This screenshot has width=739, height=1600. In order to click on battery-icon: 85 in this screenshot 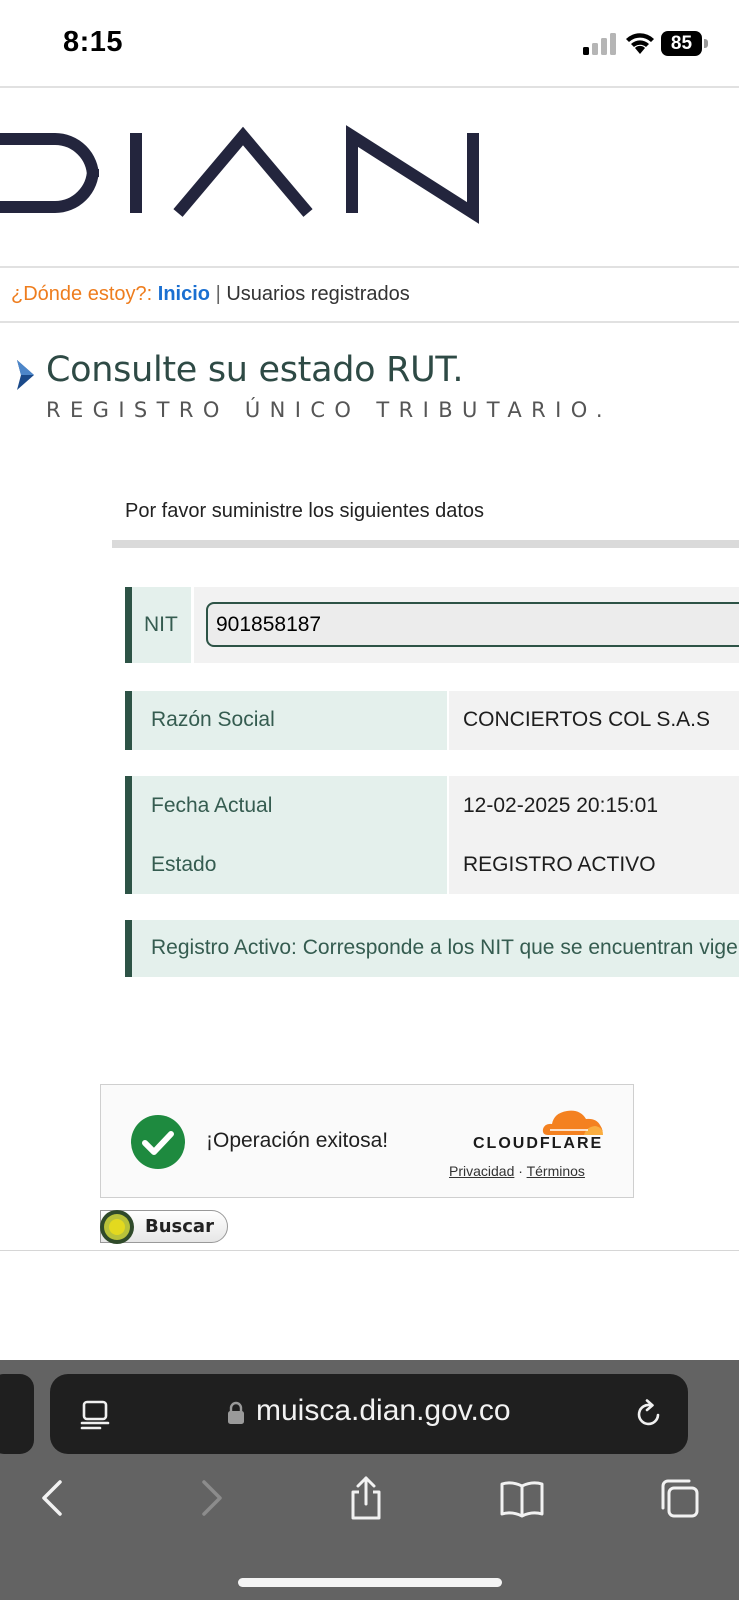, I will do `click(685, 43)`.